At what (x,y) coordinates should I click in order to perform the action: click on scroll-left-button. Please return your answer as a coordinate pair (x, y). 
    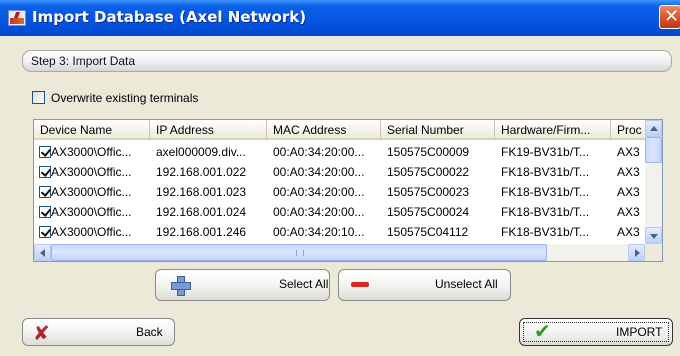
    Looking at the image, I should click on (42, 252).